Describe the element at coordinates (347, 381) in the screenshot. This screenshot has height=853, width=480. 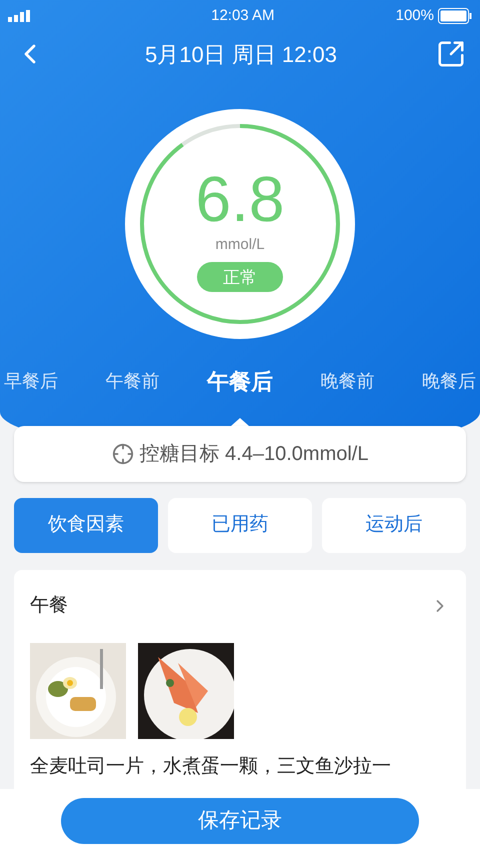
I see `period-tab: 晚餐前` at that location.